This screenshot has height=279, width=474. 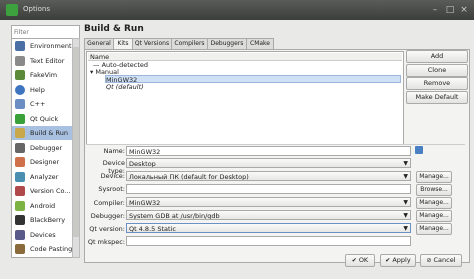 I want to click on device-icon-picker, so click(x=419, y=150).